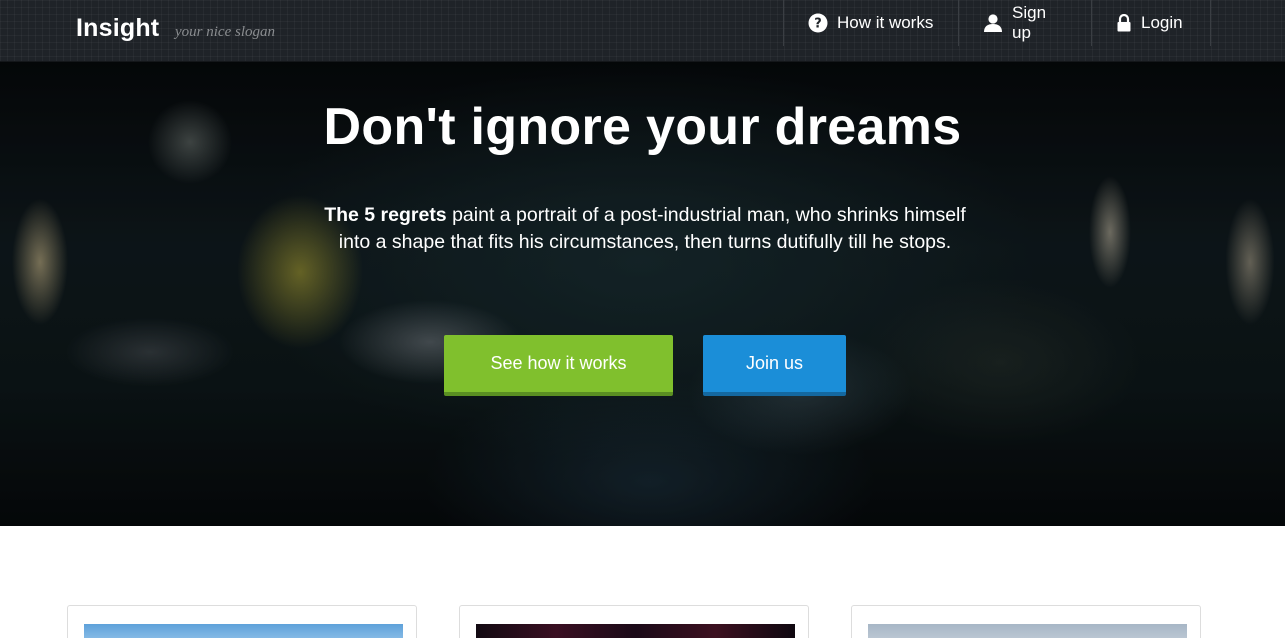 Image resolution: width=1285 pixels, height=638 pixels. I want to click on nav-login-label: Login, so click(1162, 22).